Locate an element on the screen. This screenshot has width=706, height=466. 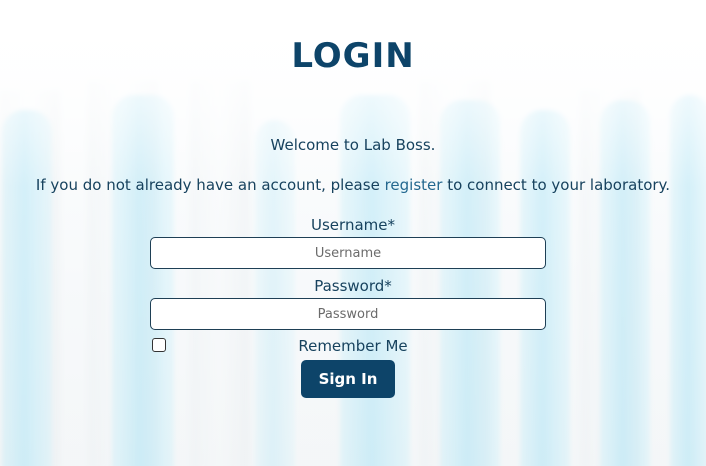
username-label: Username* is located at coordinates (353, 225).